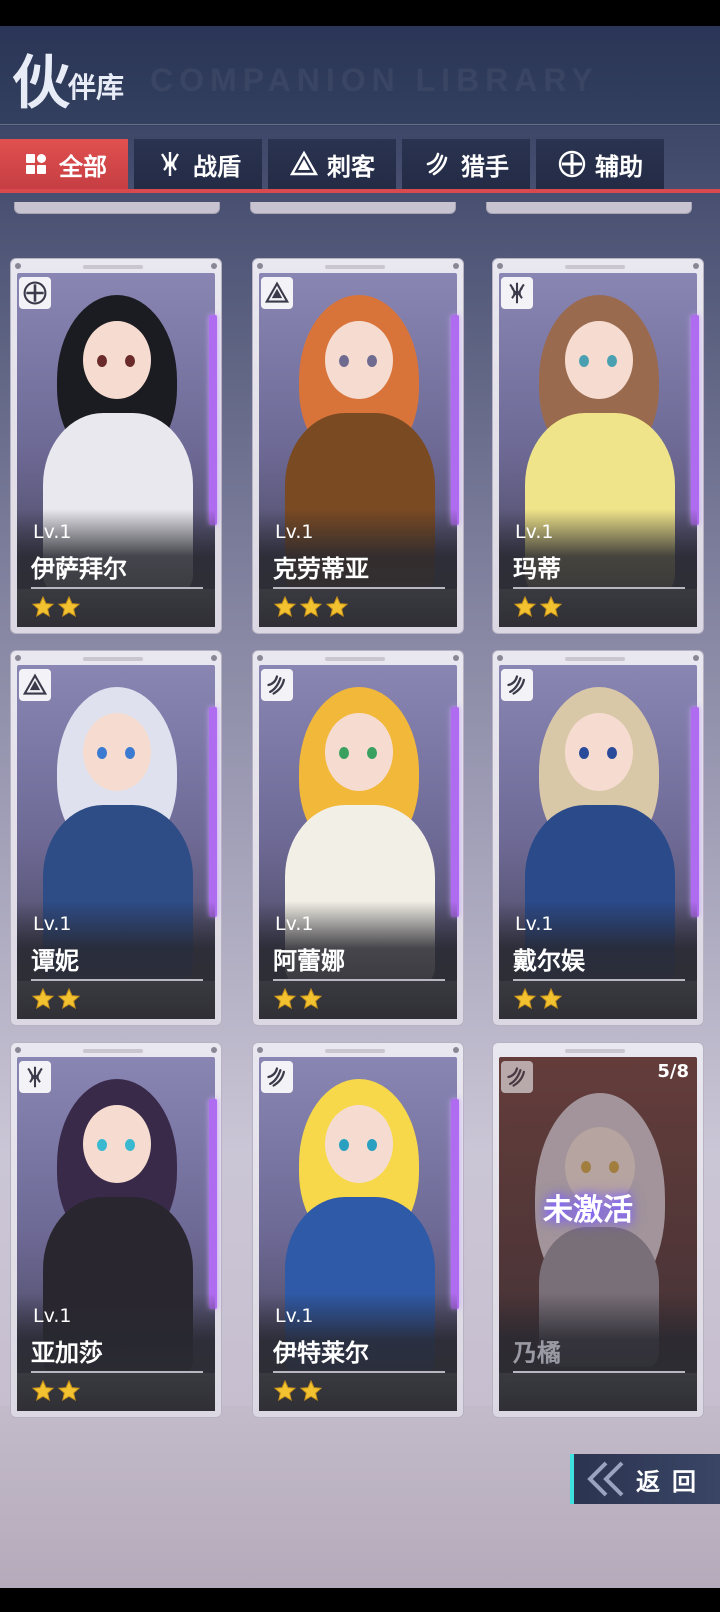  What do you see at coordinates (598, 446) in the screenshot?
I see `companion-card: Lv.1 玛蒂` at bounding box center [598, 446].